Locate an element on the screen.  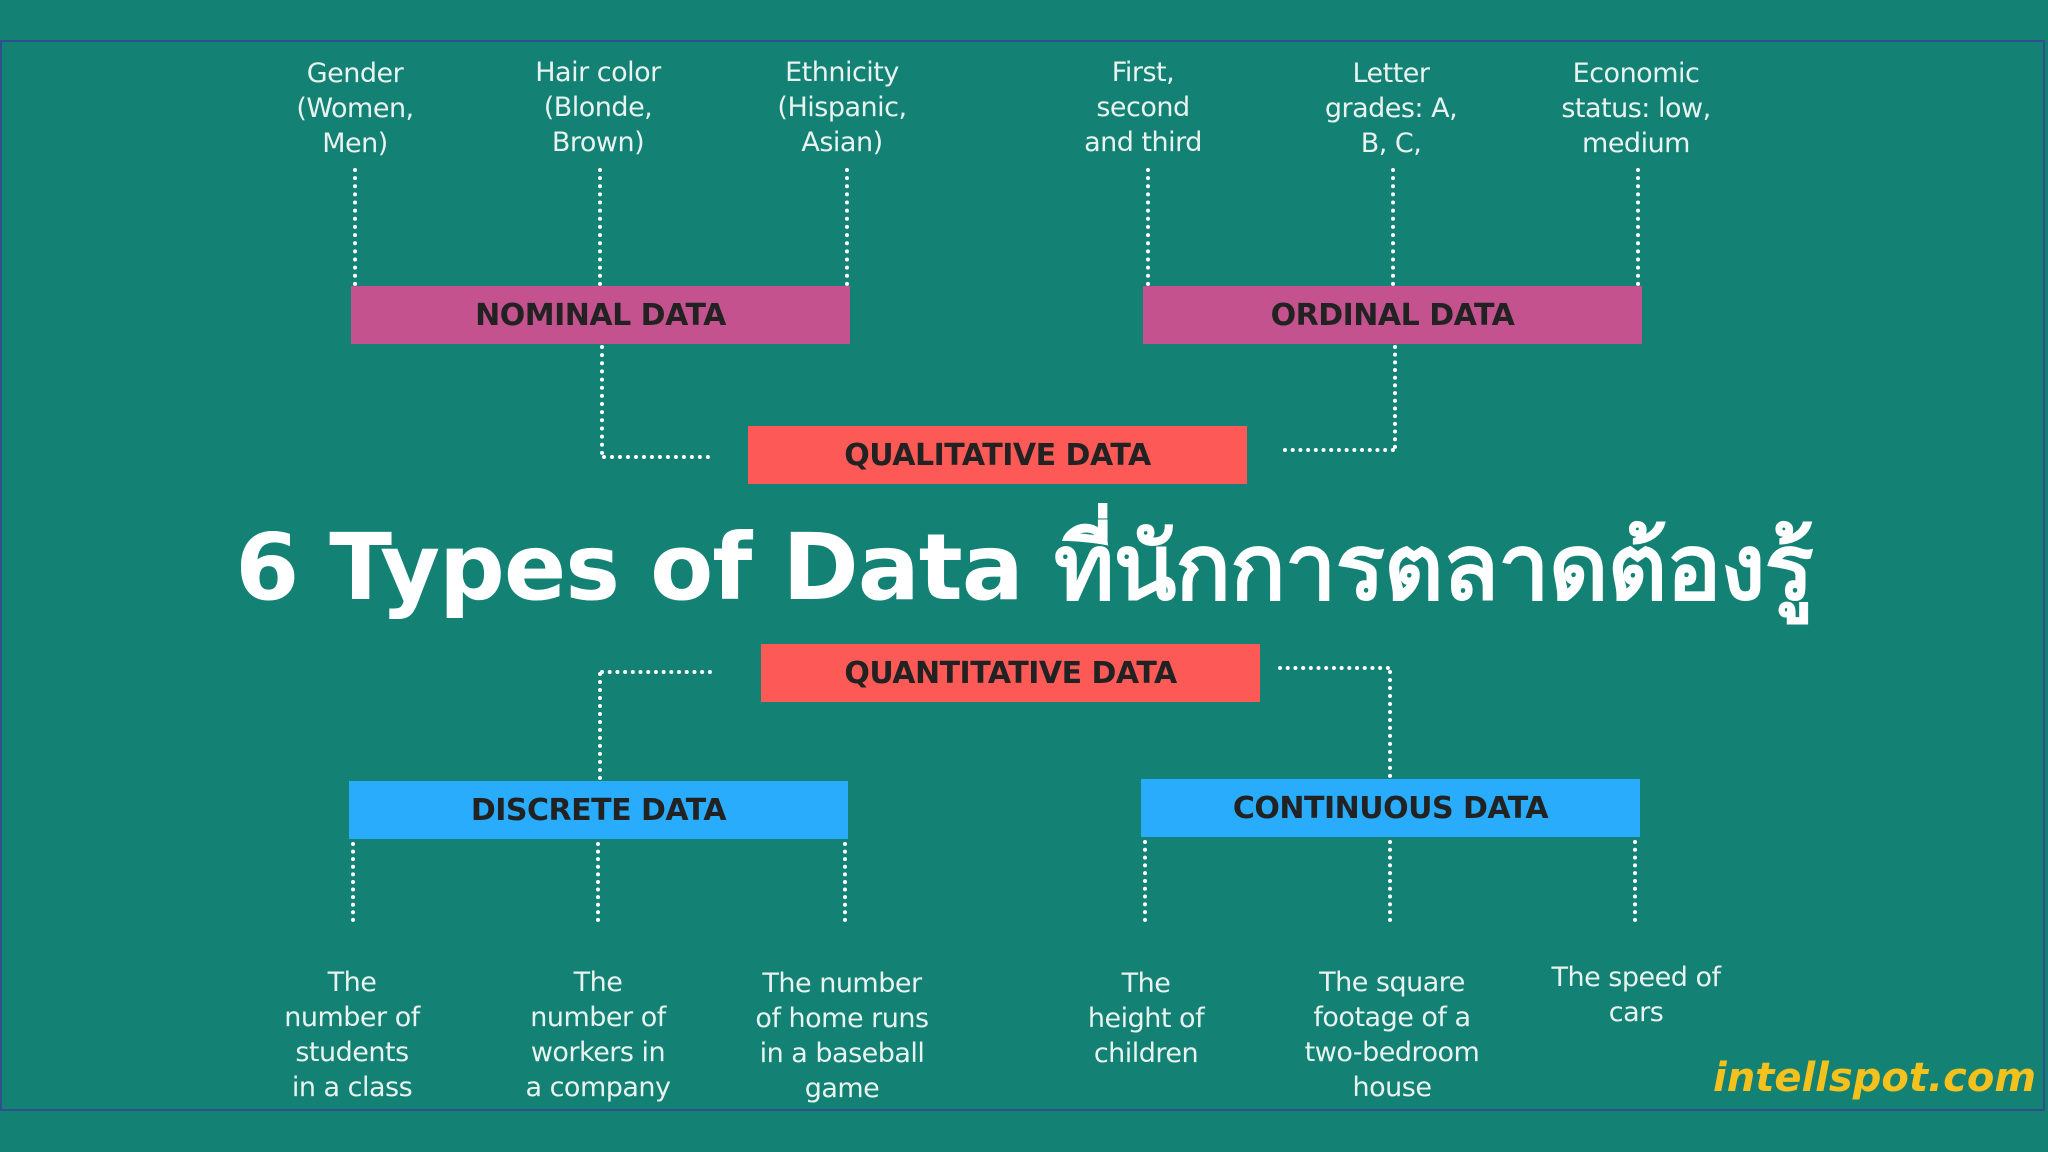
connector-quantitative-to-discrete-v is located at coordinates (600, 726).